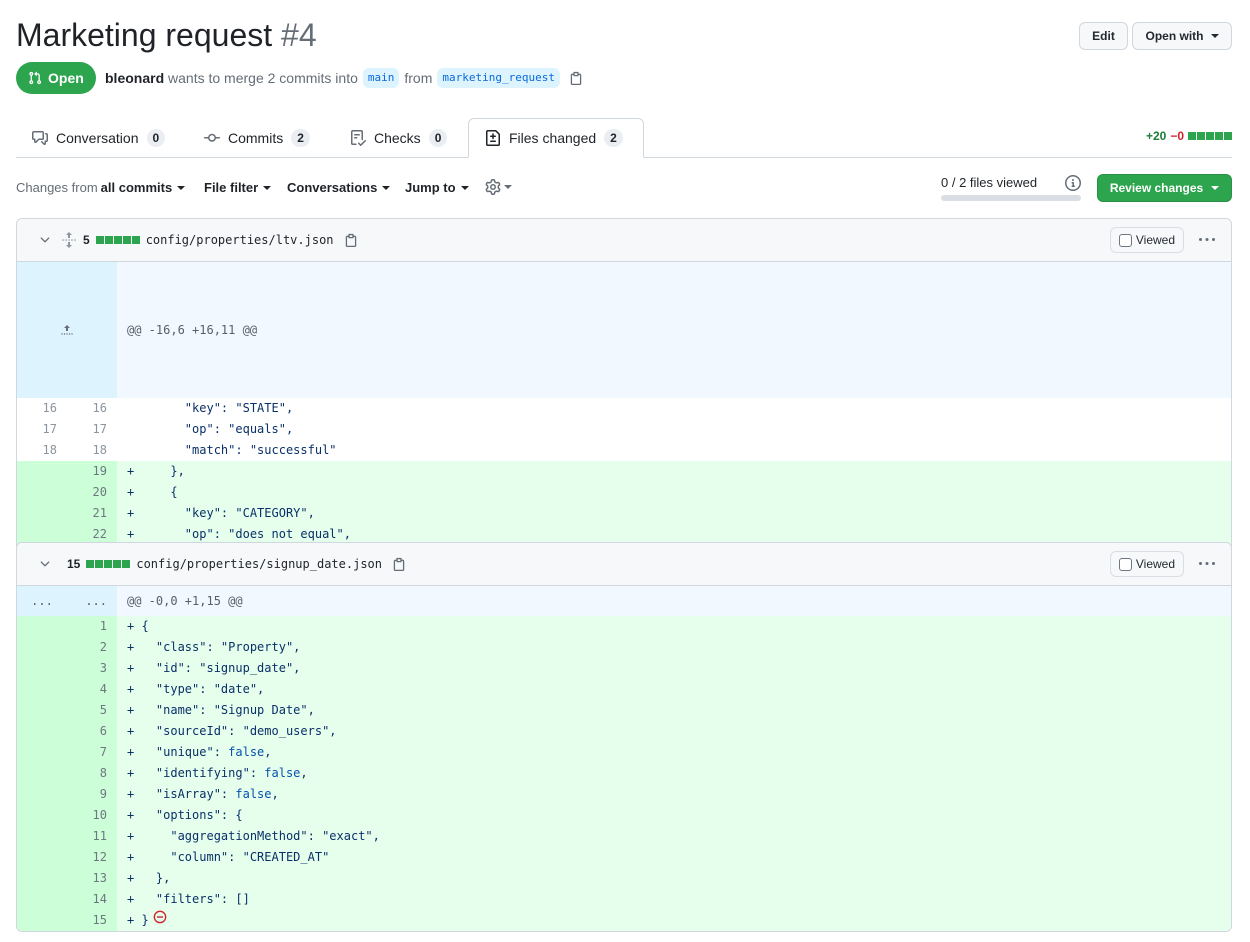 The height and width of the screenshot is (942, 1250). I want to click on new-line-number: 20, so click(92, 492).